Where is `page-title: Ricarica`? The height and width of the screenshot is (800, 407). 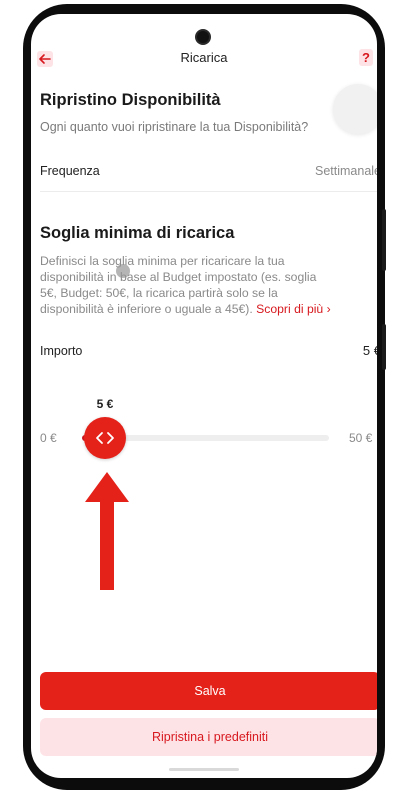 page-title: Ricarica is located at coordinates (204, 57).